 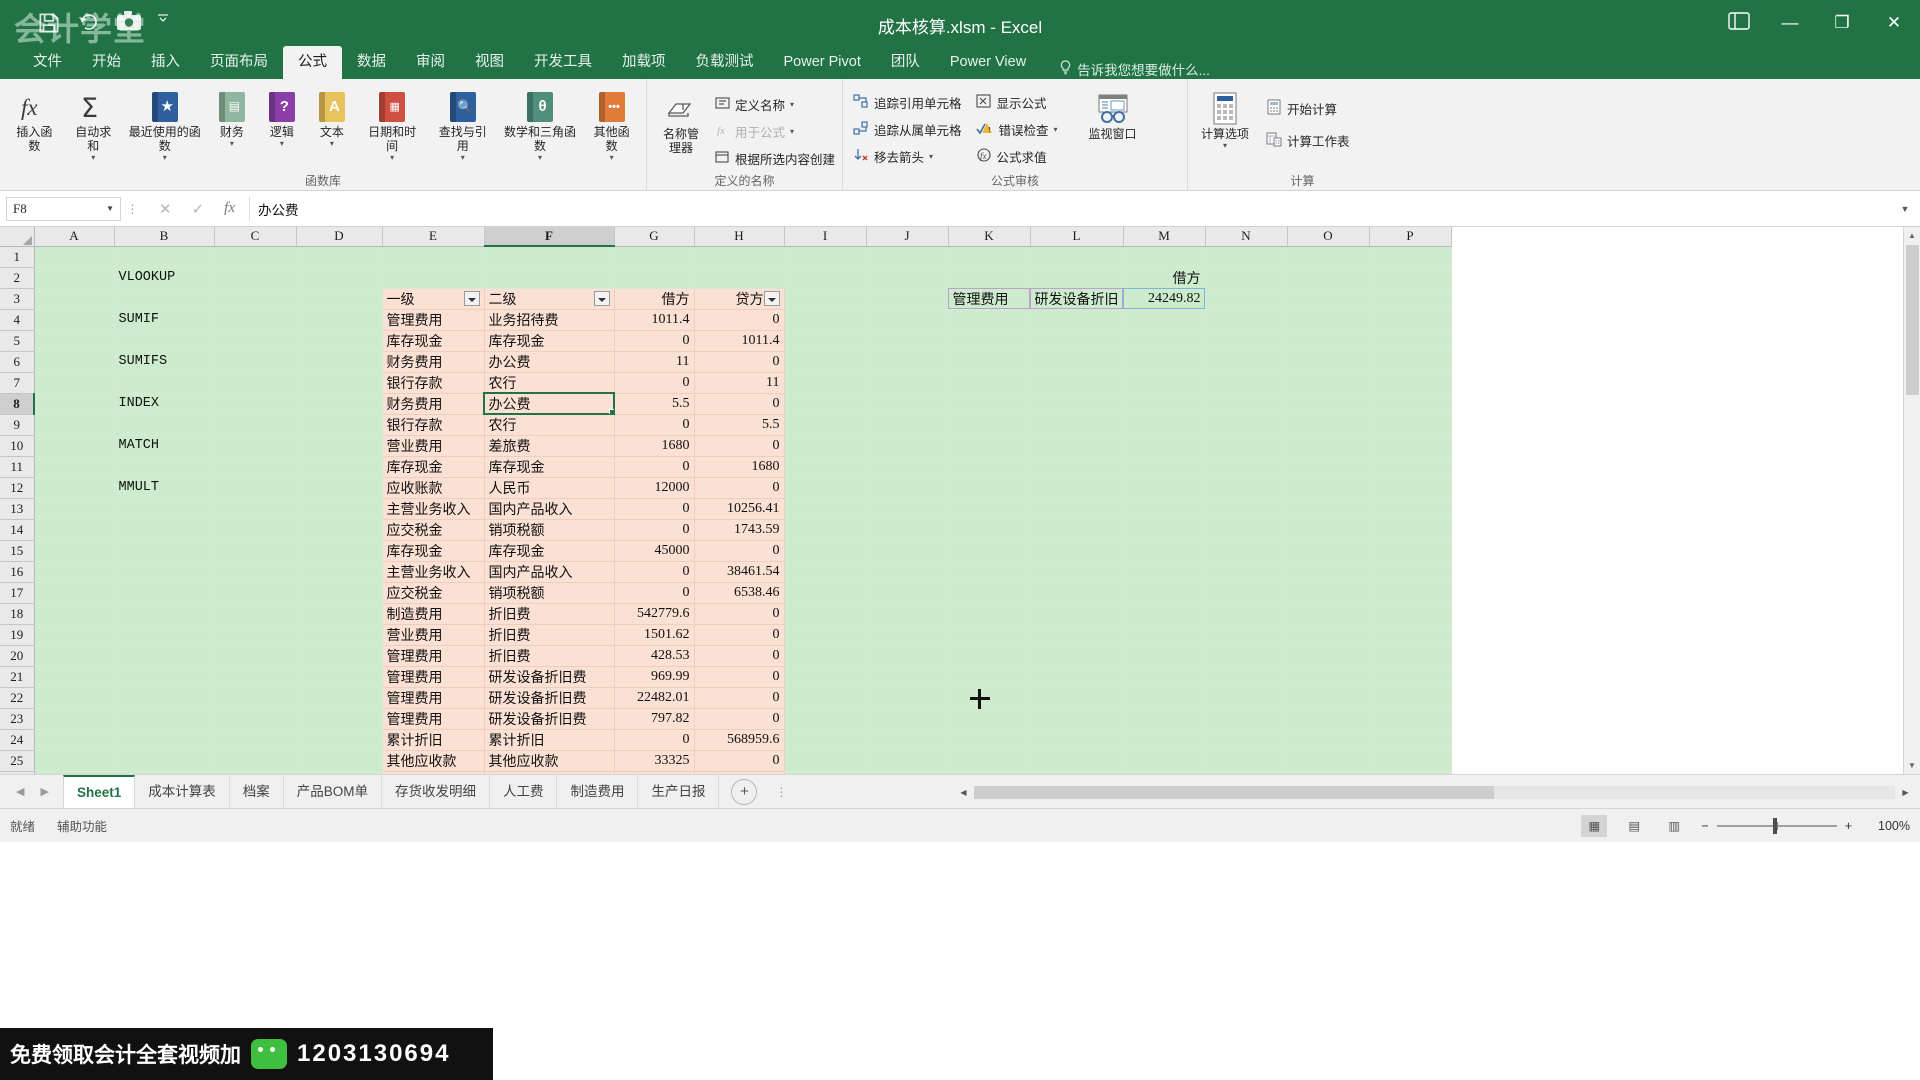 What do you see at coordinates (739, 572) in the screenshot?
I see `cell-H16: 38461.54` at bounding box center [739, 572].